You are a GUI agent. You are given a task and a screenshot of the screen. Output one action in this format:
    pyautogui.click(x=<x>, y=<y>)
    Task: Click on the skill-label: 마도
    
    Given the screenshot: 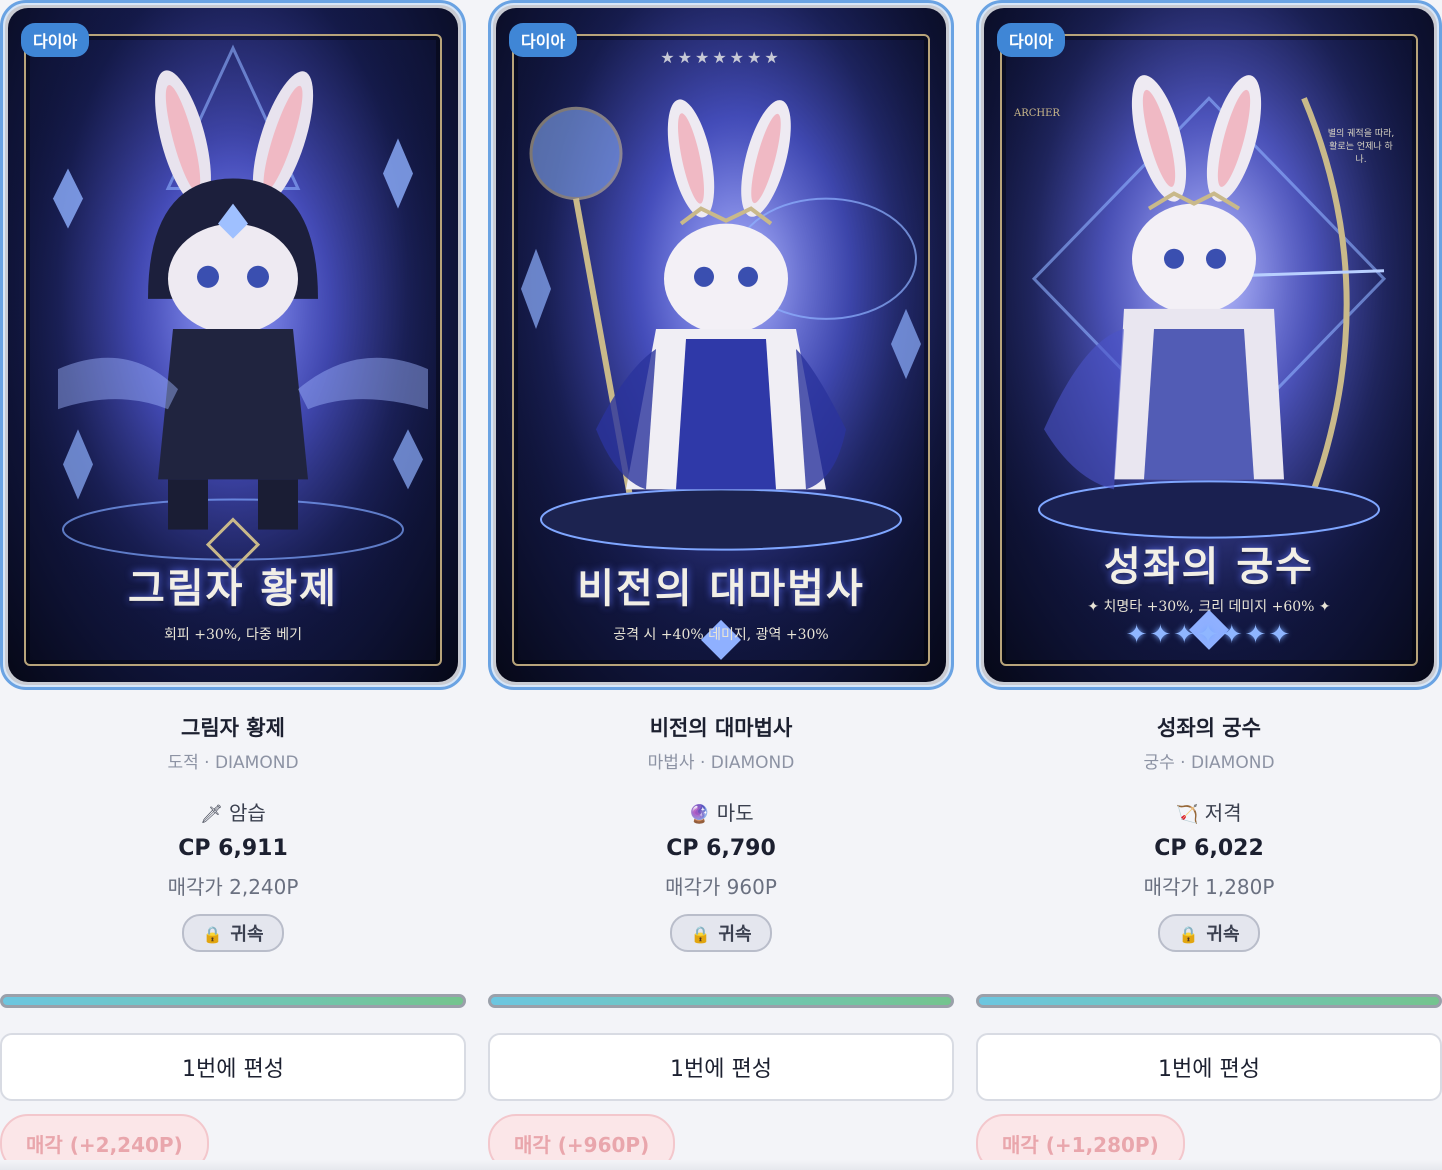 What is the action you would take?
    pyautogui.click(x=735, y=813)
    